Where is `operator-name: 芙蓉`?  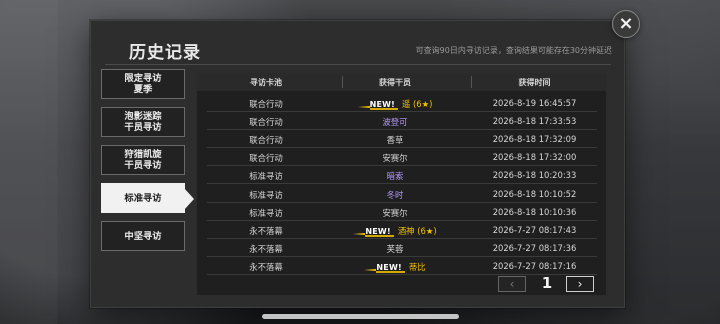 operator-name: 芙蓉 is located at coordinates (395, 248).